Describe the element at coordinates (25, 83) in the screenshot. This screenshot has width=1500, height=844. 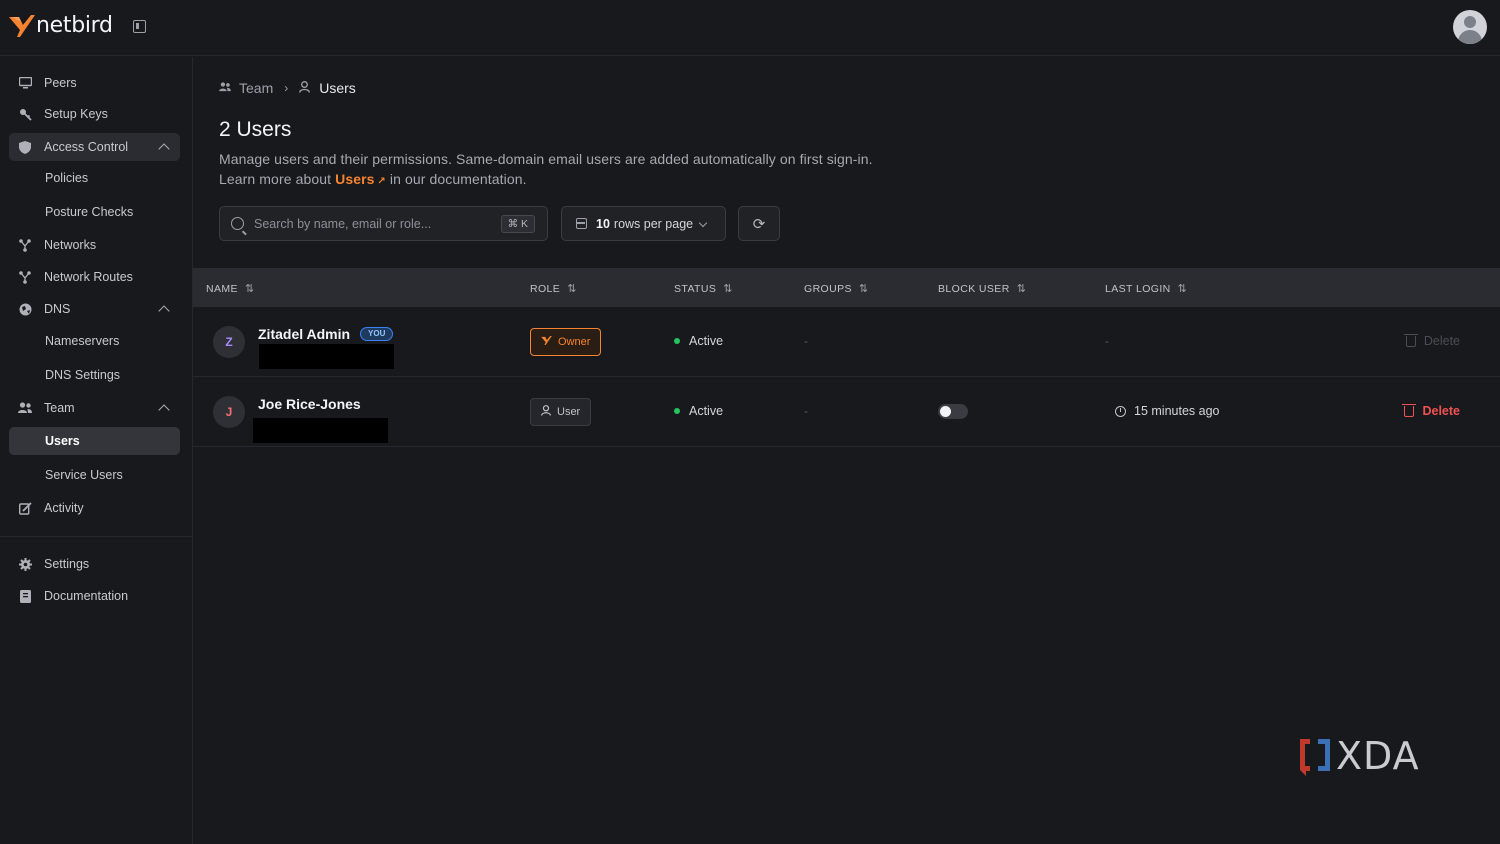
I see `monitor-icon` at that location.